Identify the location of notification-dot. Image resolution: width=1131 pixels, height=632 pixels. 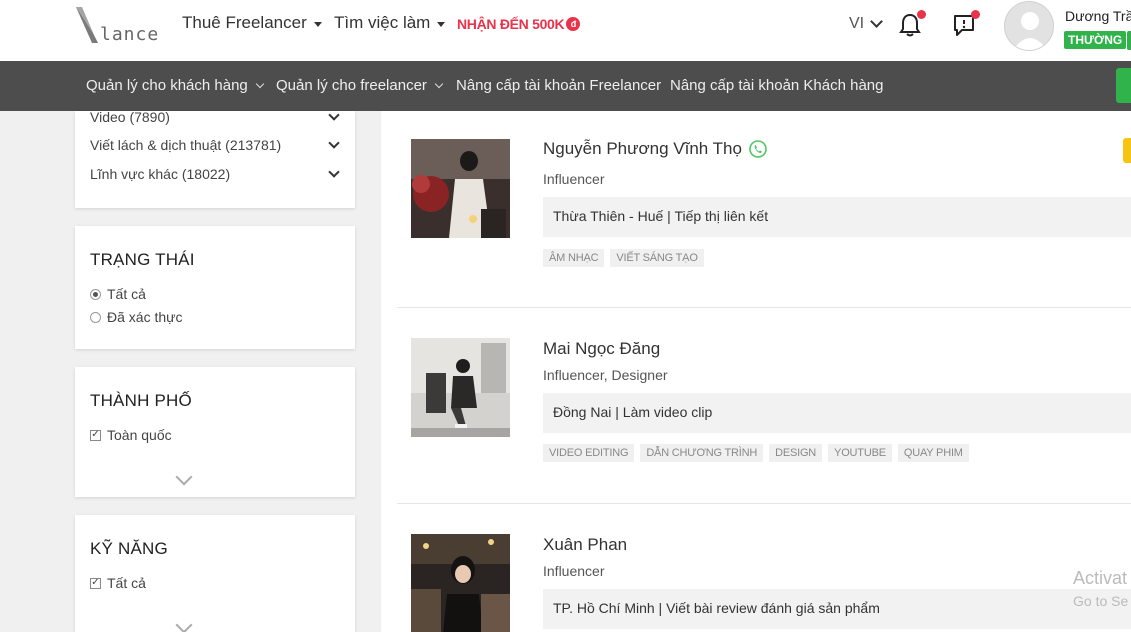
(921, 14).